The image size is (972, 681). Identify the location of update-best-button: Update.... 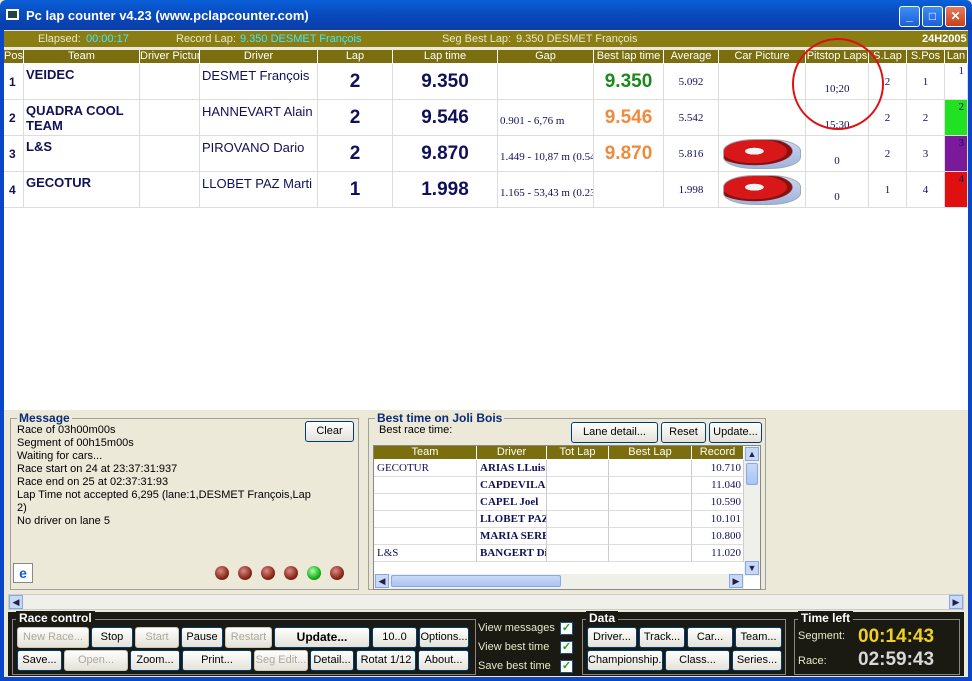
(735, 432).